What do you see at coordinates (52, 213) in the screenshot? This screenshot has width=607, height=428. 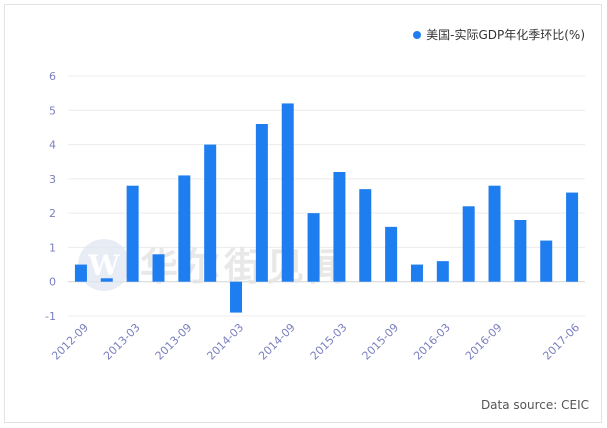 I see `y-tick-label: 2` at bounding box center [52, 213].